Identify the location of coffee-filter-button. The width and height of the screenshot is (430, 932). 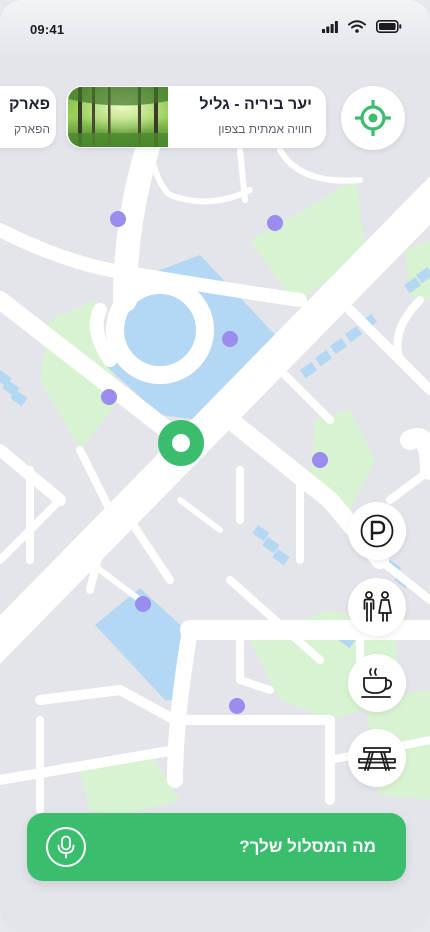
(377, 683).